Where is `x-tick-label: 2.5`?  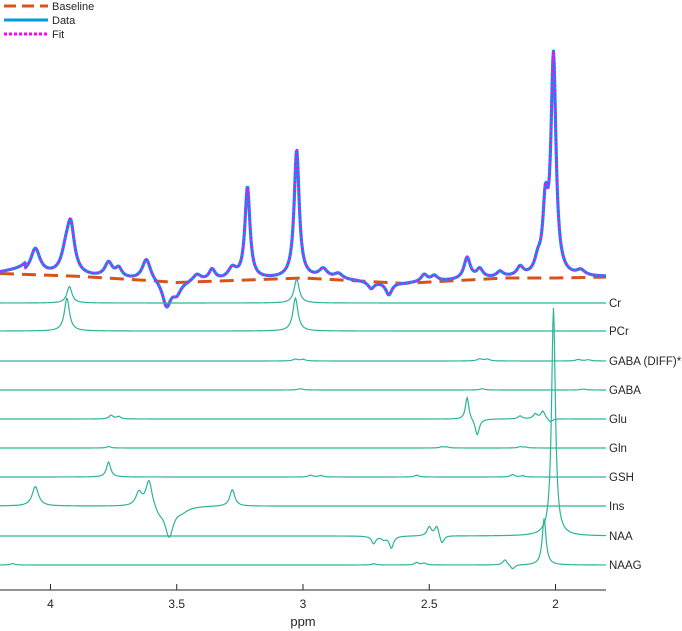
x-tick-label: 2.5 is located at coordinates (429, 604).